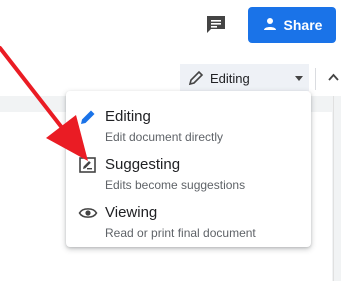 The image size is (341, 281). Describe the element at coordinates (143, 164) in the screenshot. I see `menu-item-title: Suggesting` at that location.